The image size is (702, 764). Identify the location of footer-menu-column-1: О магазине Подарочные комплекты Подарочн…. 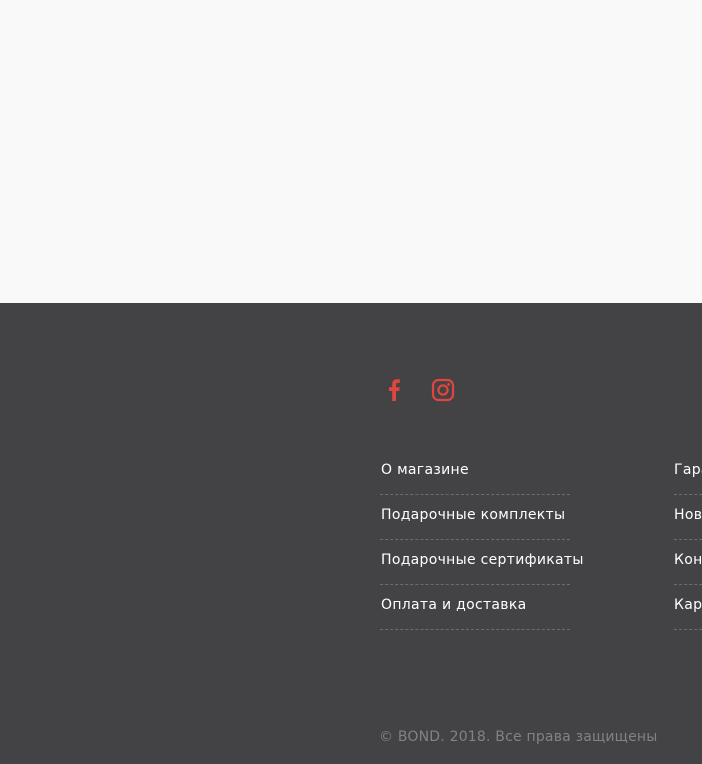
(481, 539).